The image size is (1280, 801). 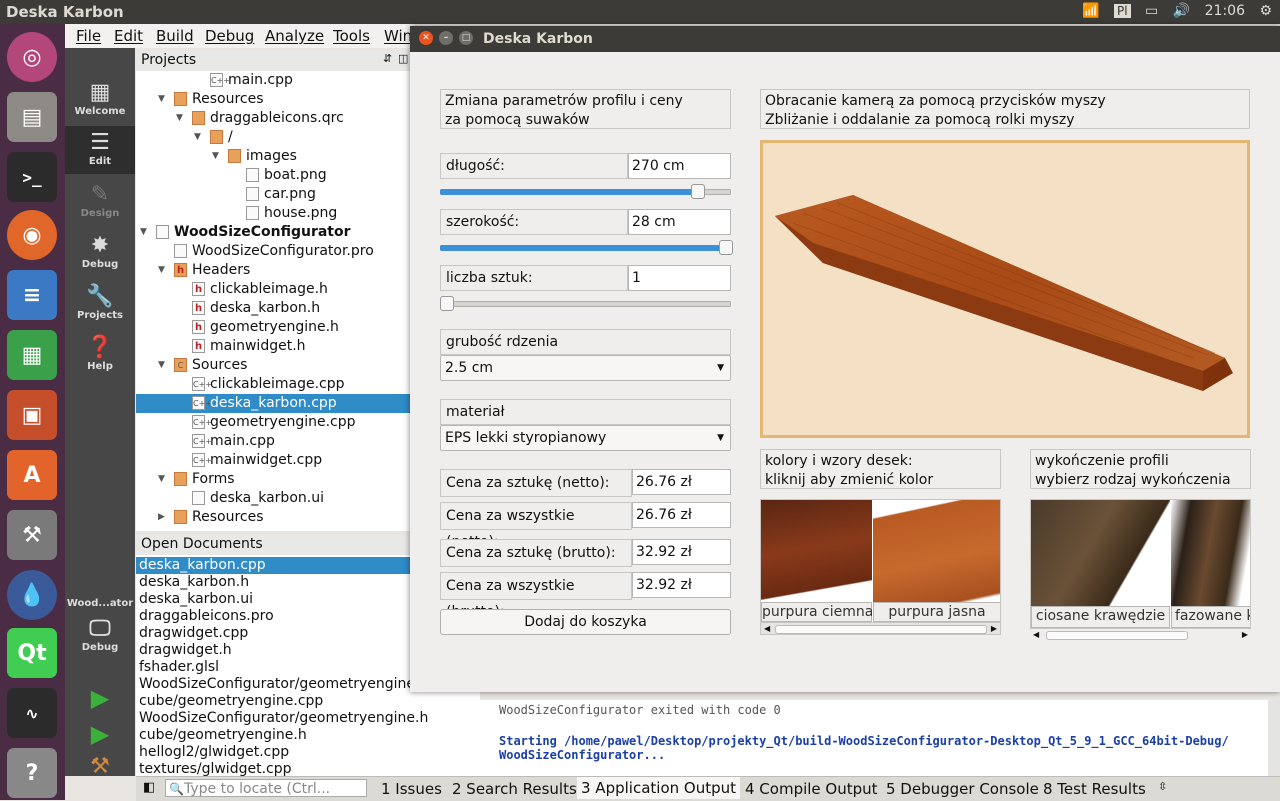 What do you see at coordinates (223, 735) in the screenshot?
I see `open-document-item: cube/geometryengine.h` at bounding box center [223, 735].